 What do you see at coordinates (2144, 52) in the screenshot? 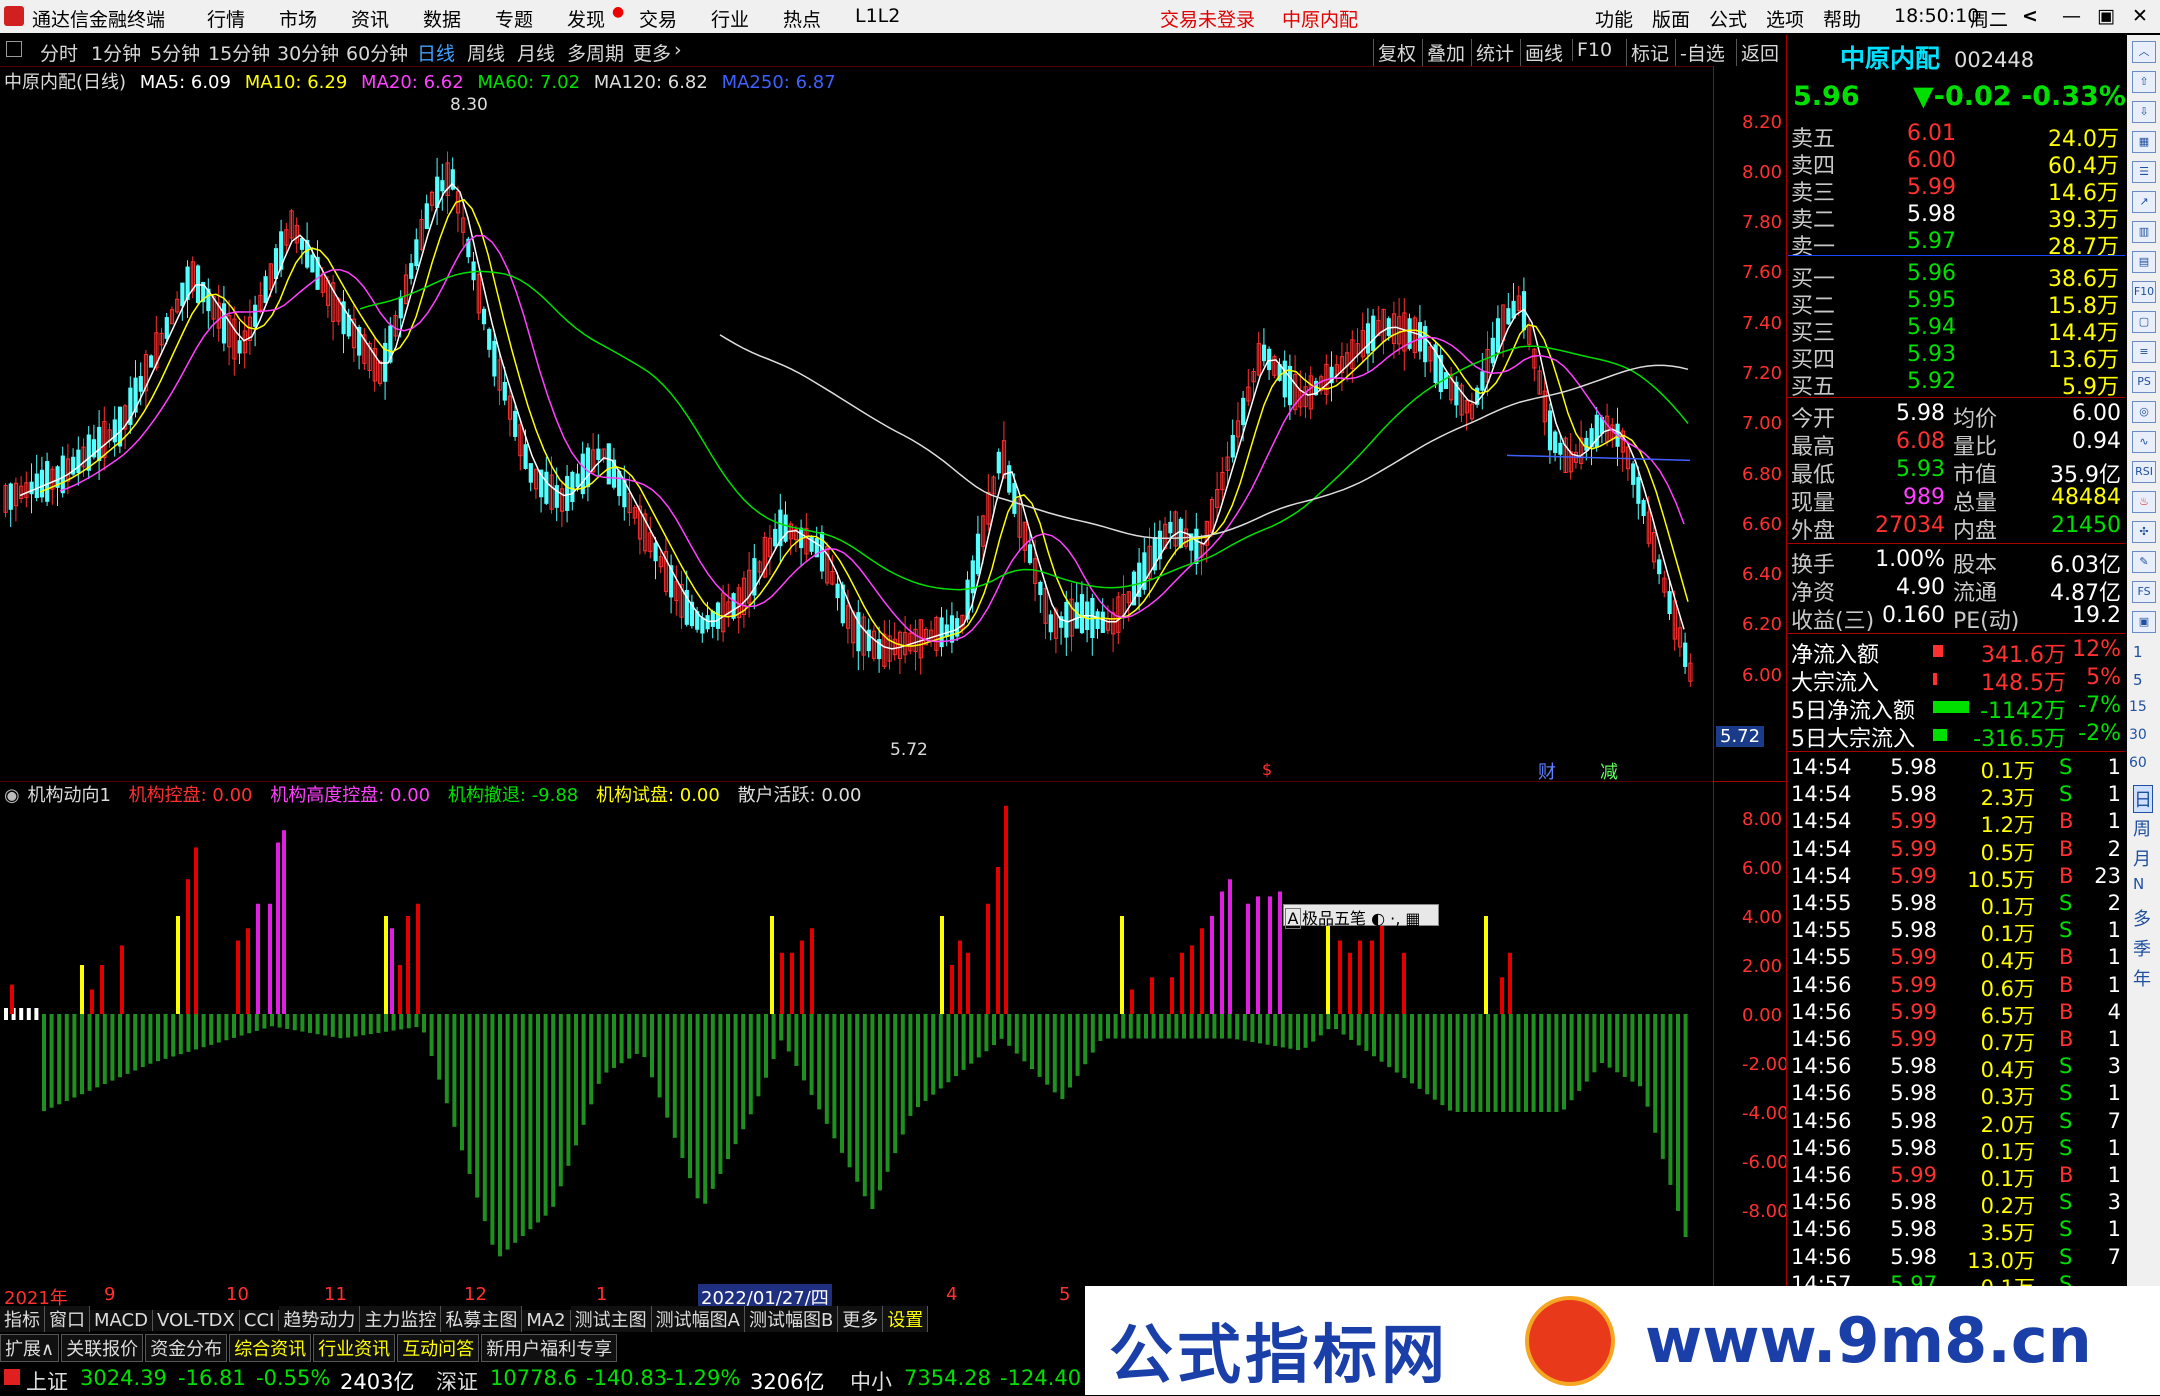
I see `scroll-up-icon: ︿` at bounding box center [2144, 52].